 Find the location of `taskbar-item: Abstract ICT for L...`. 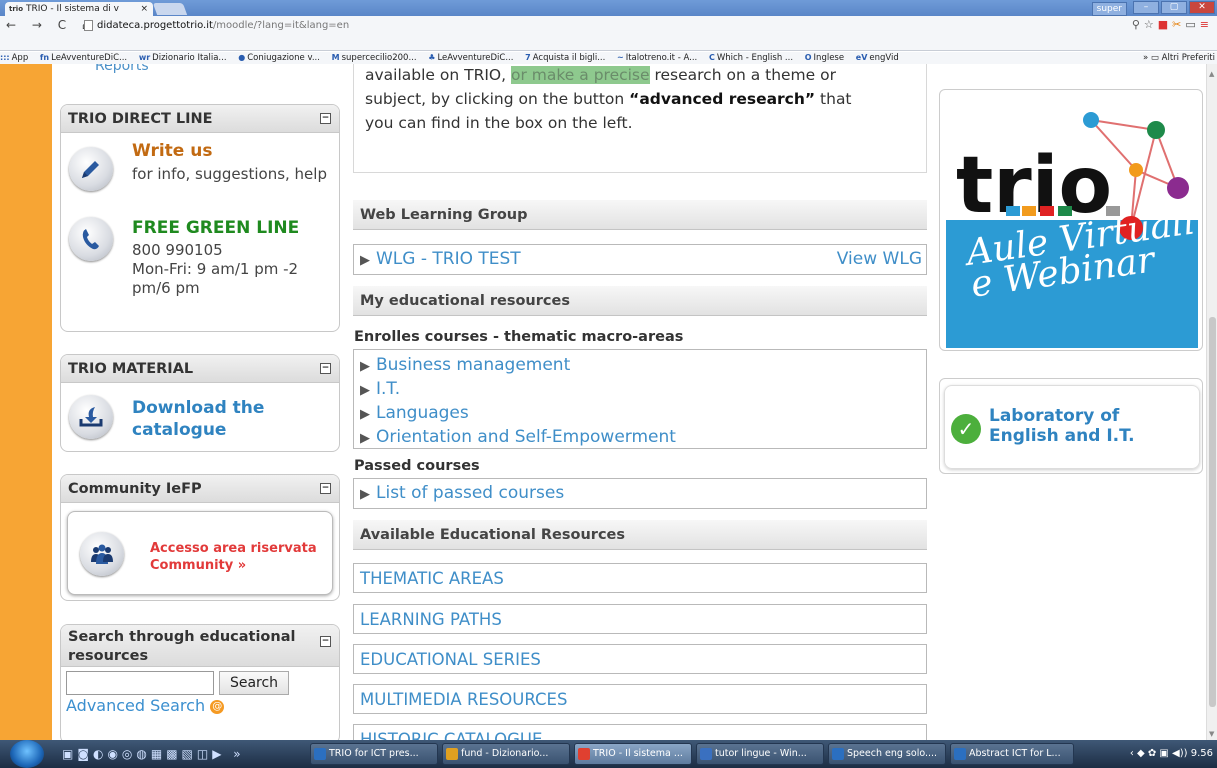

taskbar-item: Abstract ICT for L... is located at coordinates (1012, 754).